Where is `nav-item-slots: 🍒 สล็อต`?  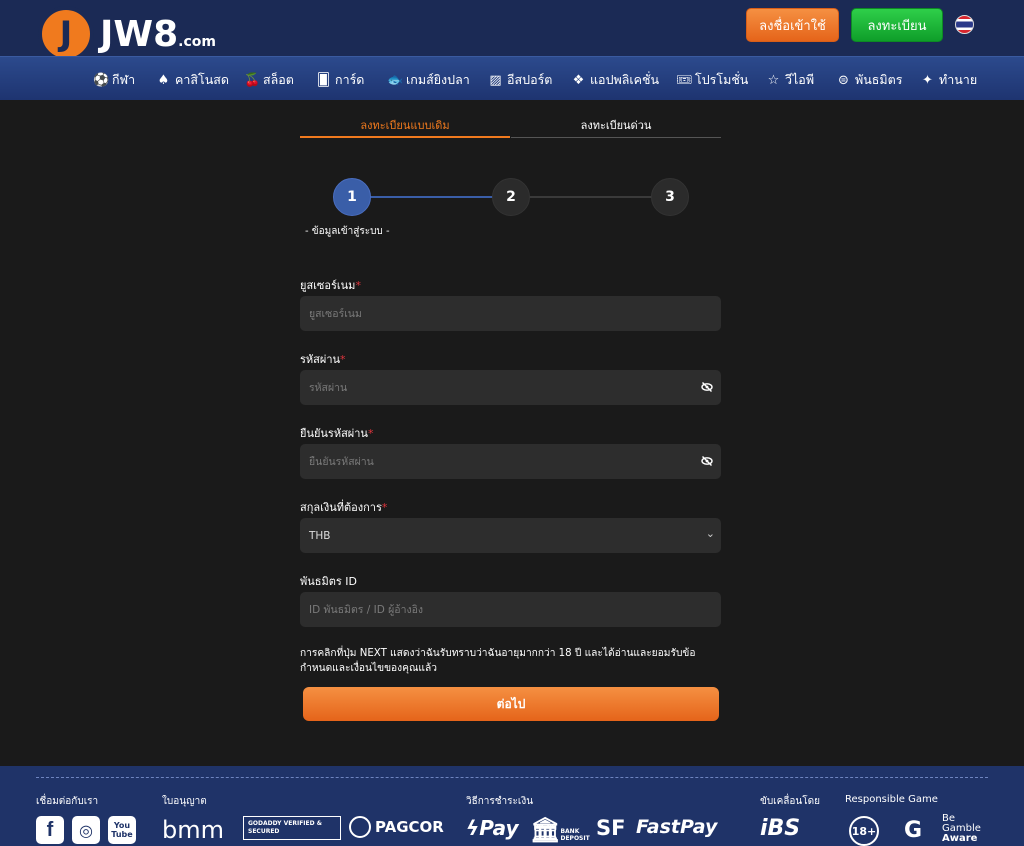 nav-item-slots: 🍒 สล็อต is located at coordinates (269, 80).